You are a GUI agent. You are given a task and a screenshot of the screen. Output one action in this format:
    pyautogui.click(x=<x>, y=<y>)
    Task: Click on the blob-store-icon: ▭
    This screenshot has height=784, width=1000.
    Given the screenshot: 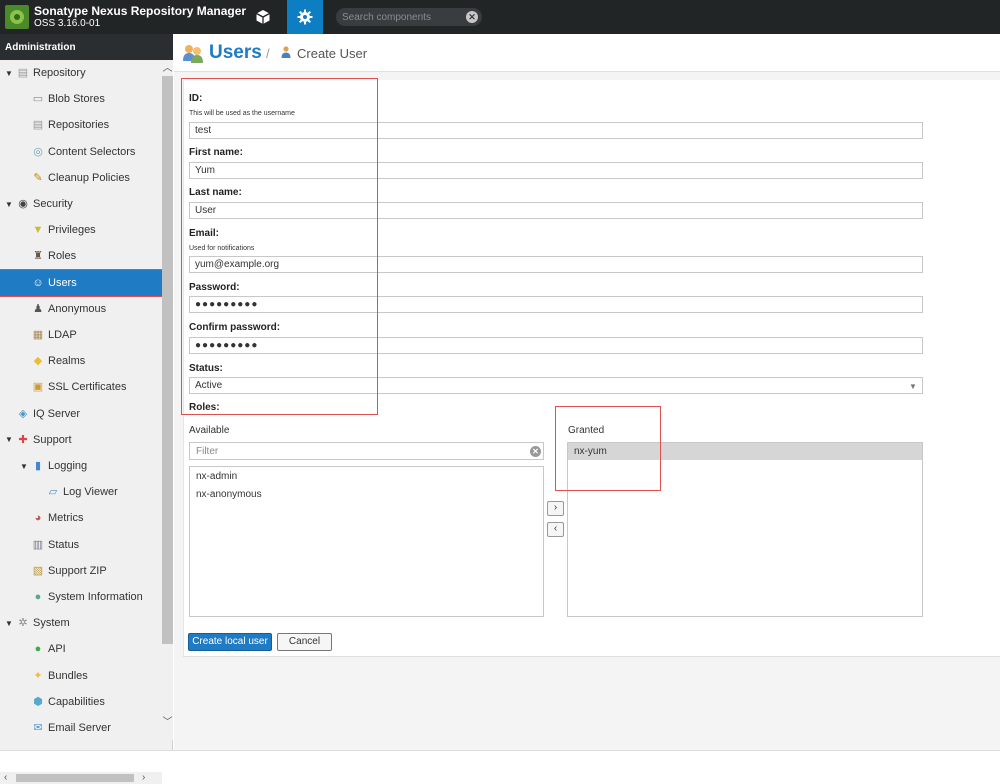 What is the action you would take?
    pyautogui.click(x=38, y=99)
    